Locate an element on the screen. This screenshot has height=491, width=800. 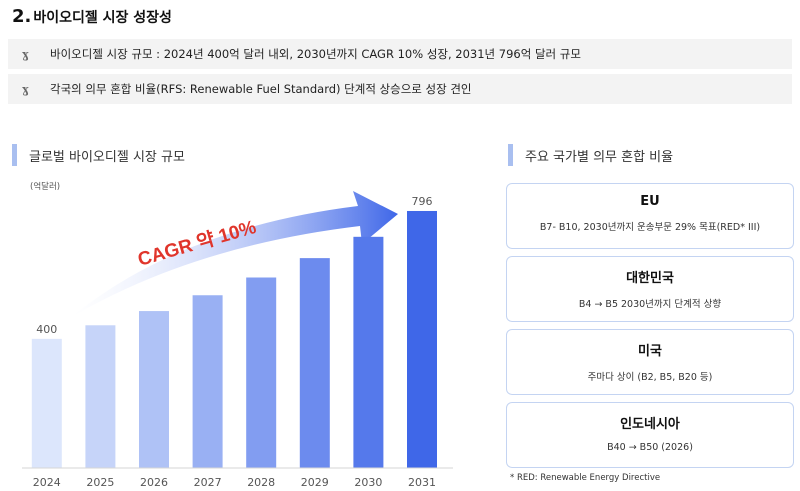
bar-2028 is located at coordinates (261, 372).